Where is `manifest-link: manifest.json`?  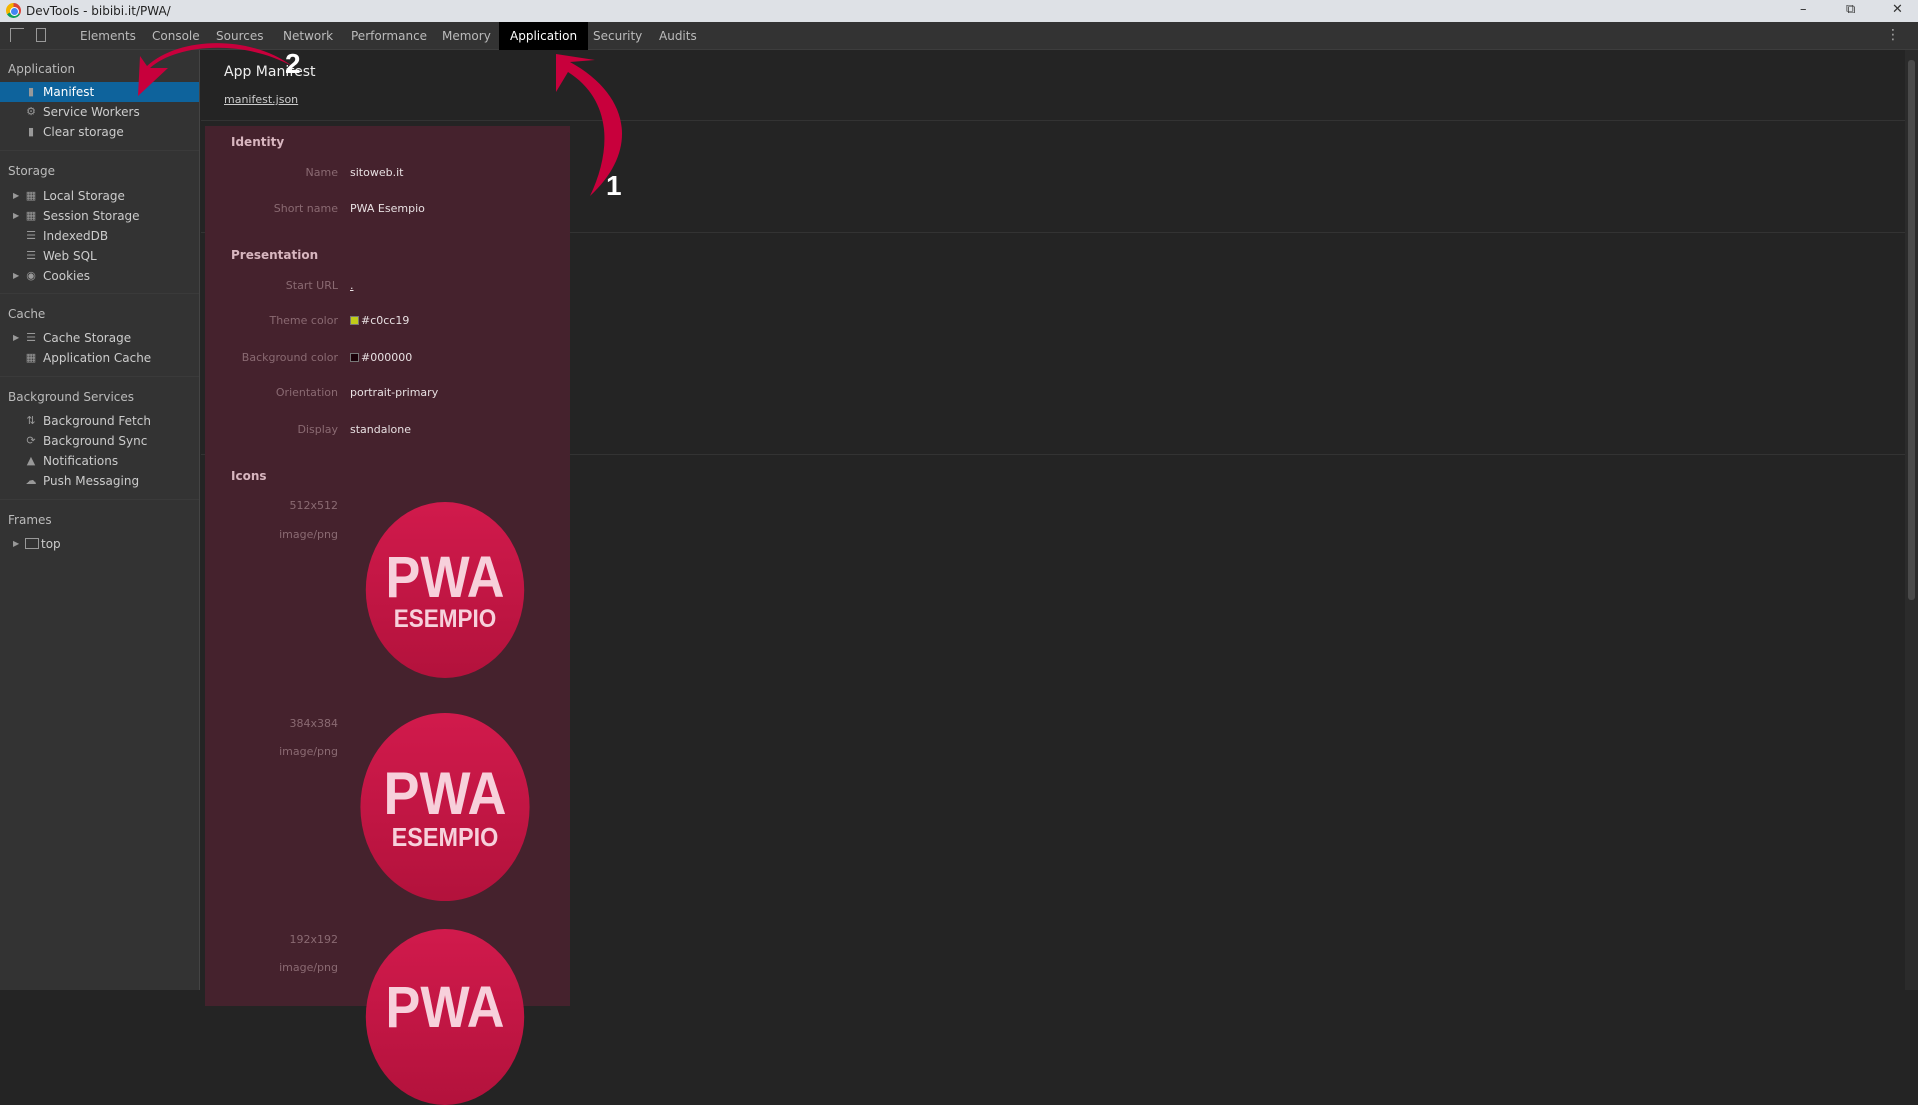 manifest-link: manifest.json is located at coordinates (261, 99).